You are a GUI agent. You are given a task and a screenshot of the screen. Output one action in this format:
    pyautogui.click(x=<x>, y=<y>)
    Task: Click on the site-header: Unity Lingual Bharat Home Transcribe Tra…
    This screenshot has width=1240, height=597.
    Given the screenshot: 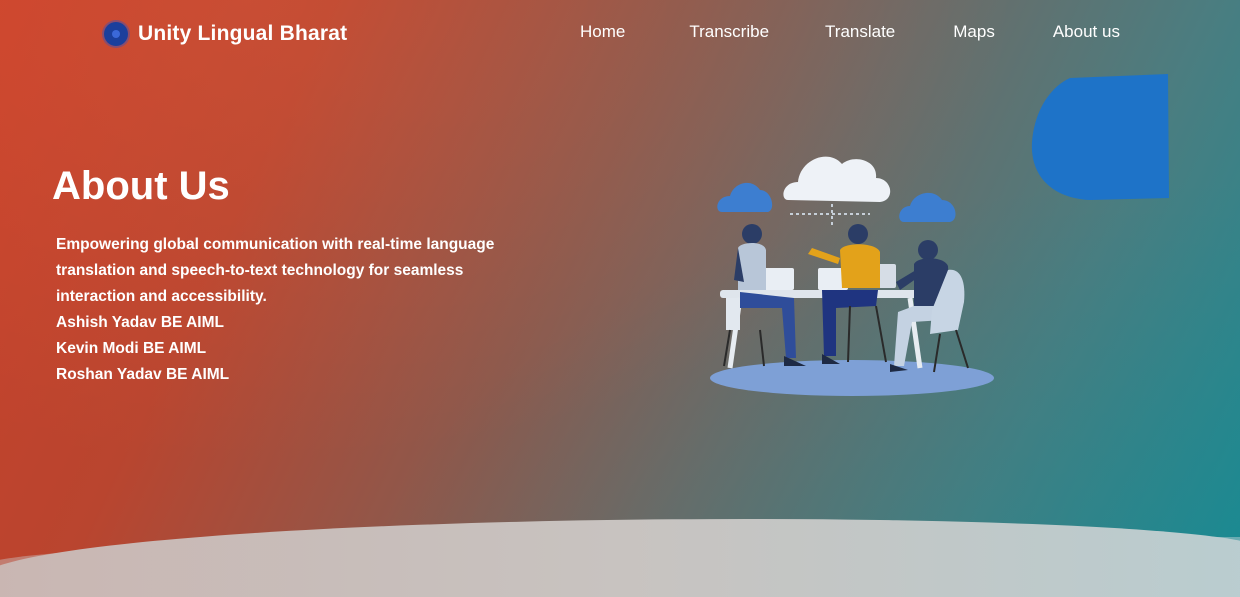 What is the action you would take?
    pyautogui.click(x=620, y=35)
    